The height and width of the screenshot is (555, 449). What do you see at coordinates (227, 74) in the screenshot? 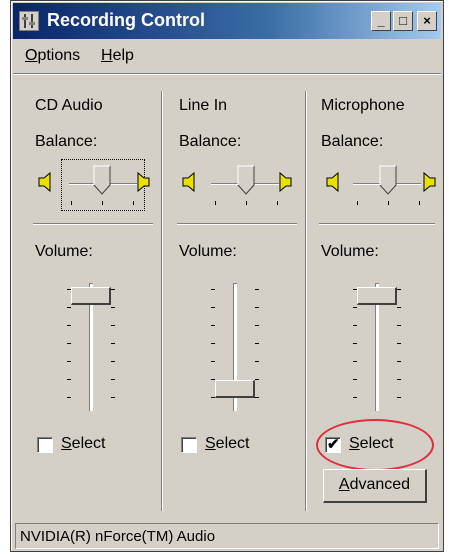
I see `menu-separator` at bounding box center [227, 74].